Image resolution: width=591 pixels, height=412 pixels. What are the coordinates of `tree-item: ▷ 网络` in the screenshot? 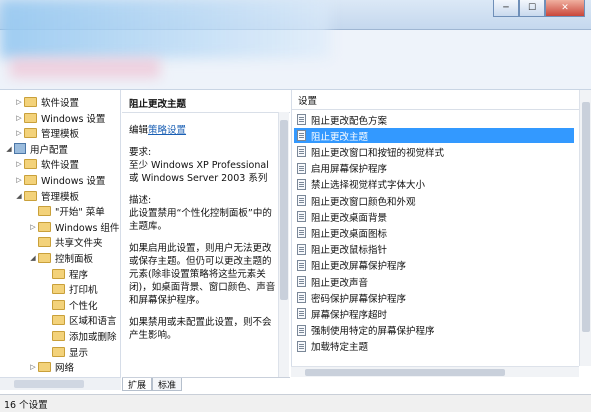 It's located at (51, 367).